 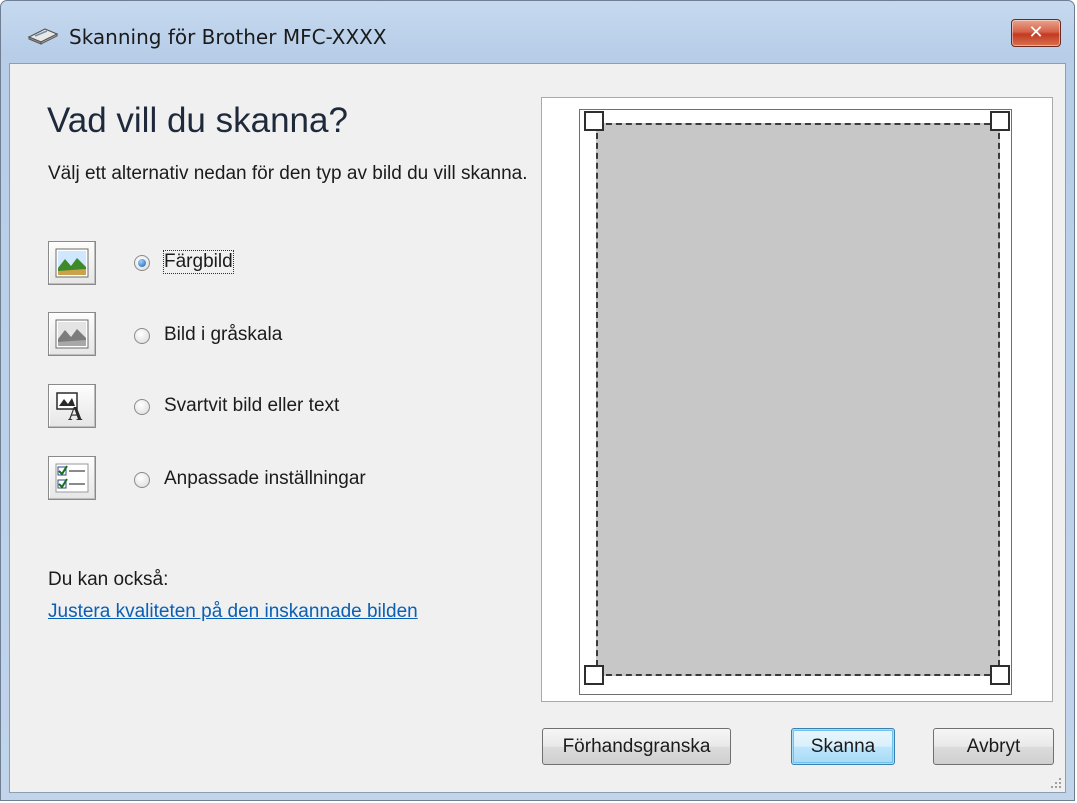 What do you see at coordinates (72, 334) in the screenshot?
I see `grayscale-picture-icon` at bounding box center [72, 334].